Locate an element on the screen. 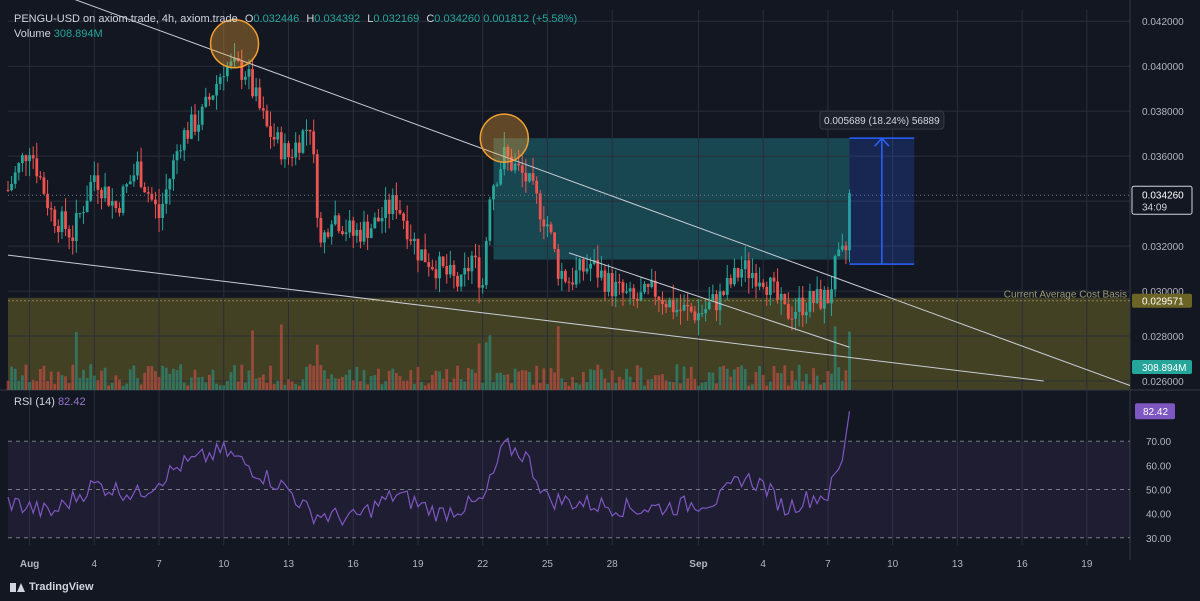  price-tick-label: 0.032000 is located at coordinates (1163, 247).